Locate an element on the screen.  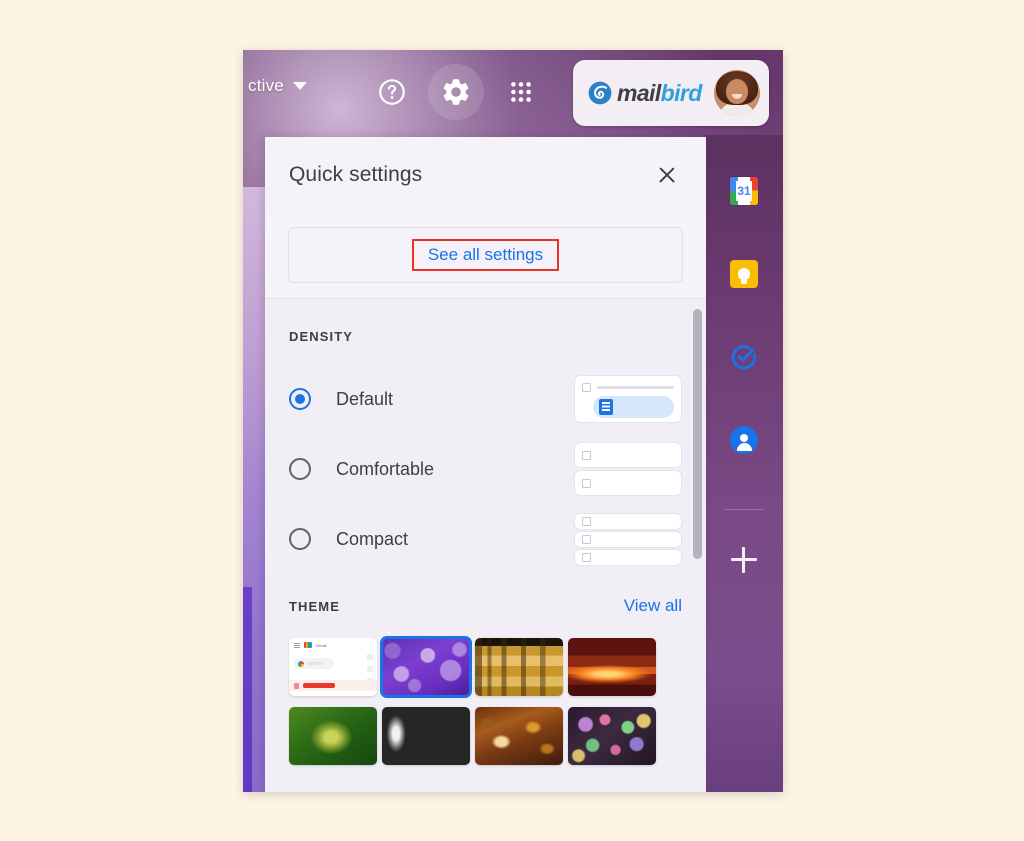
theme-thumb-green-leaf is located at coordinates (333, 736).